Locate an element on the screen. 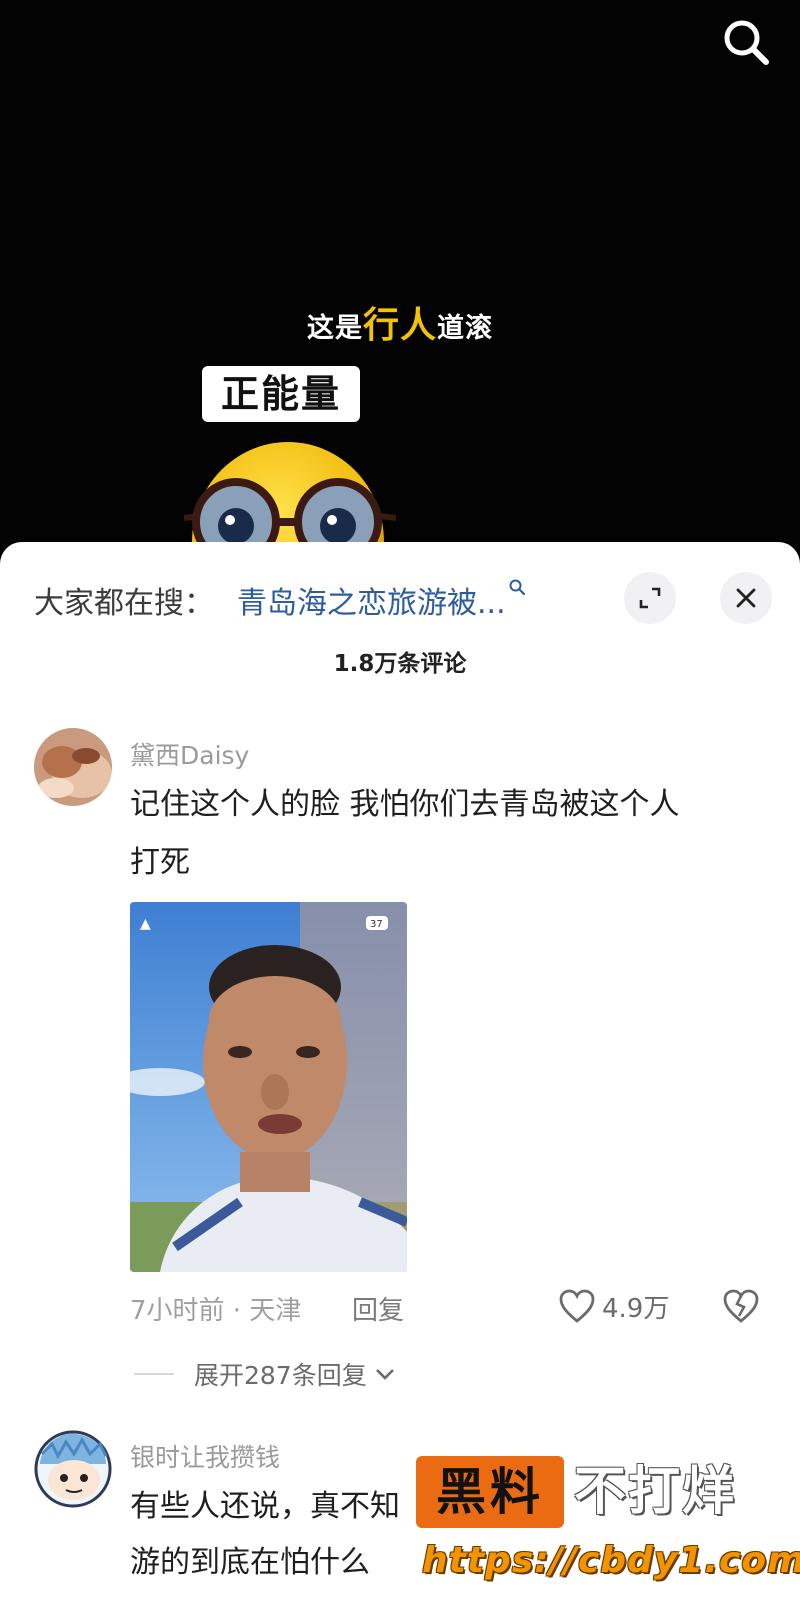 Image resolution: width=800 pixels, height=1610 pixels. dislike-button is located at coordinates (741, 1306).